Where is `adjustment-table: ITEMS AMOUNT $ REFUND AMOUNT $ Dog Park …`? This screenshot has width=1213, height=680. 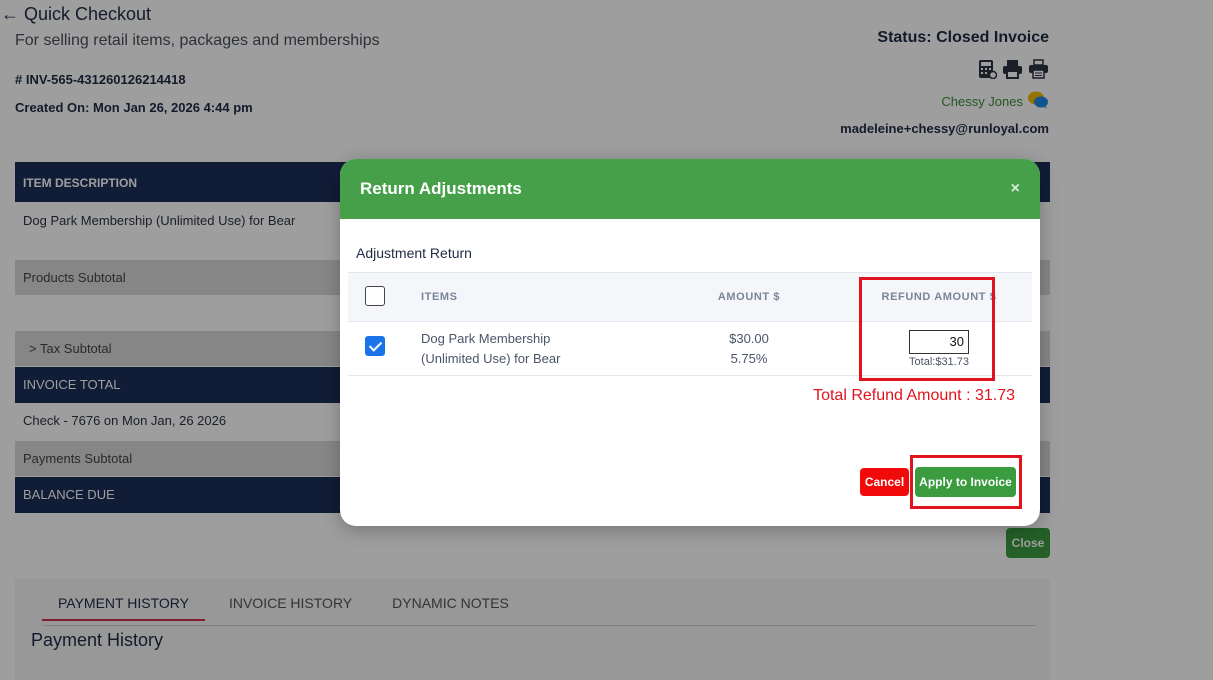 adjustment-table: ITEMS AMOUNT $ REFUND AMOUNT $ Dog Park … is located at coordinates (690, 324).